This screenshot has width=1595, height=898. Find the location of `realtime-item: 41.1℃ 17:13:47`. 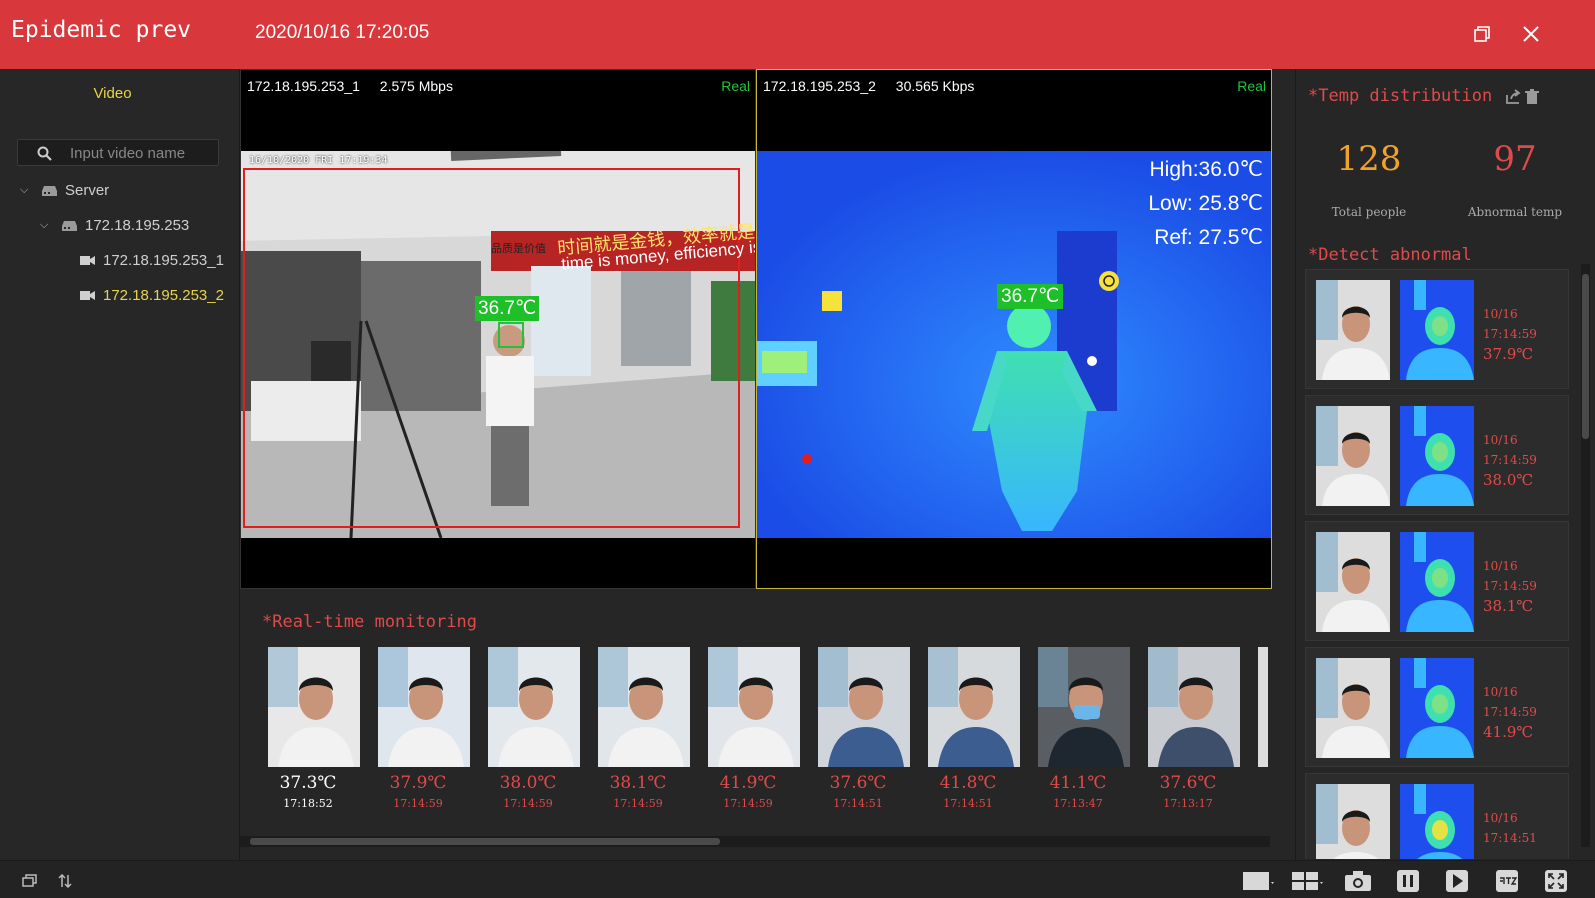

realtime-item: 41.1℃ 17:13:47 is located at coordinates (1084, 728).